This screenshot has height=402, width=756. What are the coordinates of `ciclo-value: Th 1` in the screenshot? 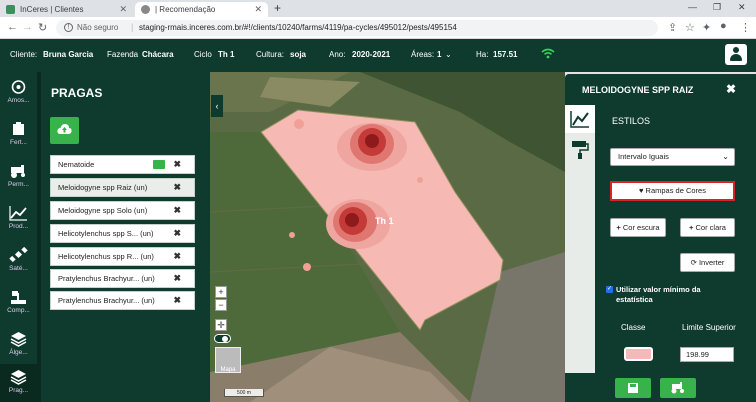 It's located at (226, 54).